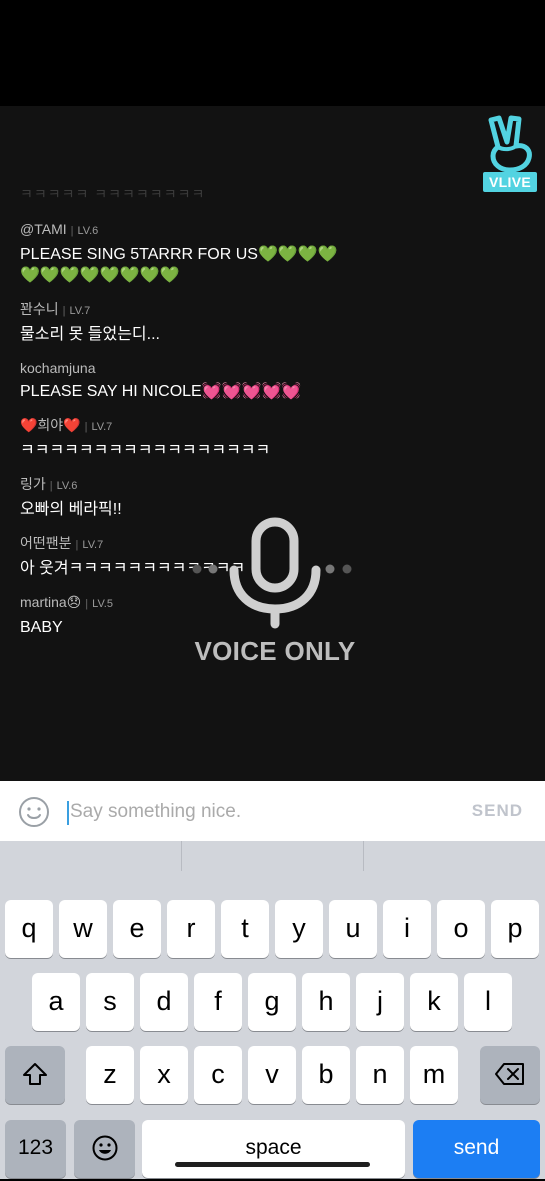 This screenshot has height=1181, width=545. I want to click on chat-user: 꽌수니 LV.7, so click(180, 310).